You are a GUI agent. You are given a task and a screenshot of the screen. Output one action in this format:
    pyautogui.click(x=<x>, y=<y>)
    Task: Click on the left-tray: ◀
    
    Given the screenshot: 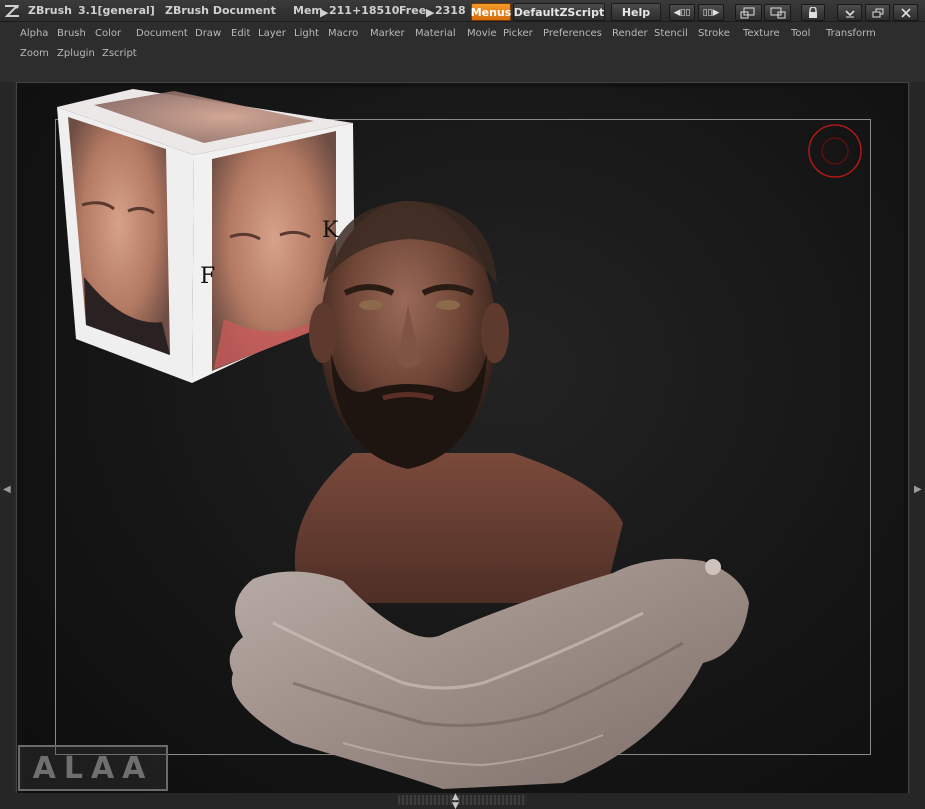 What is the action you would take?
    pyautogui.click(x=7, y=442)
    